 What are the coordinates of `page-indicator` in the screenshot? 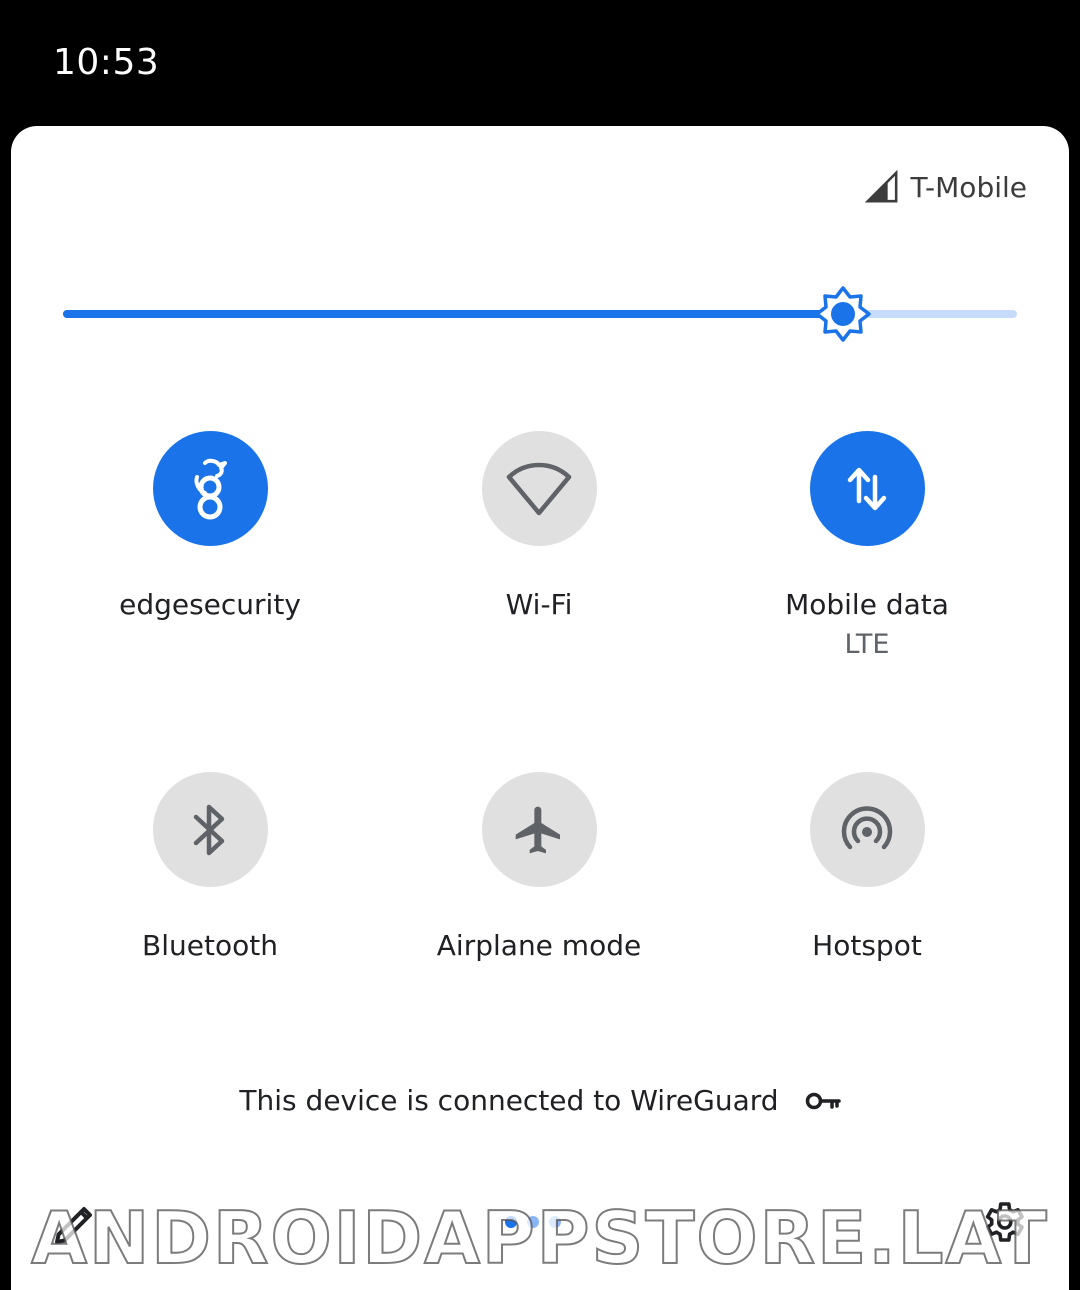 It's located at (533, 1222).